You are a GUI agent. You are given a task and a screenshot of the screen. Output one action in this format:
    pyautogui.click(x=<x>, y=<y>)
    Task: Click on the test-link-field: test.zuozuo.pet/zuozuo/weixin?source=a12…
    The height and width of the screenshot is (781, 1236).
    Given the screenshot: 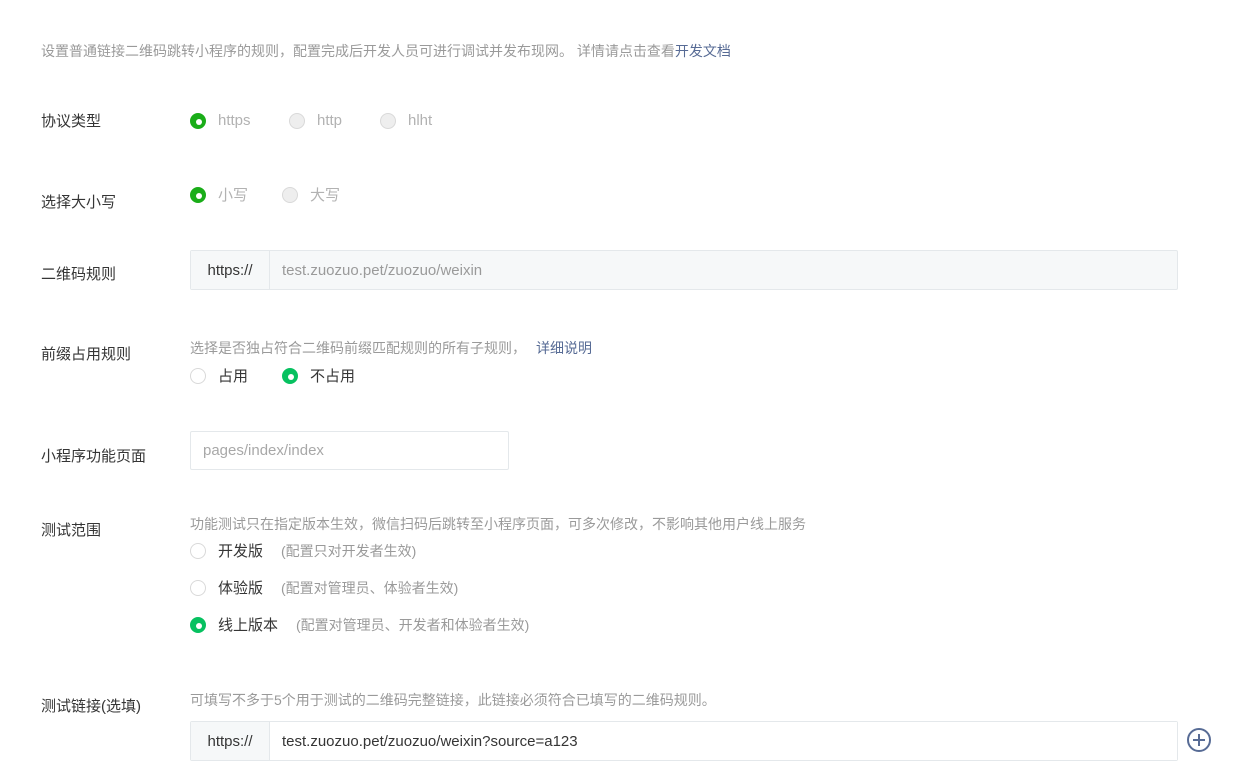 What is the action you would take?
    pyautogui.click(x=723, y=741)
    